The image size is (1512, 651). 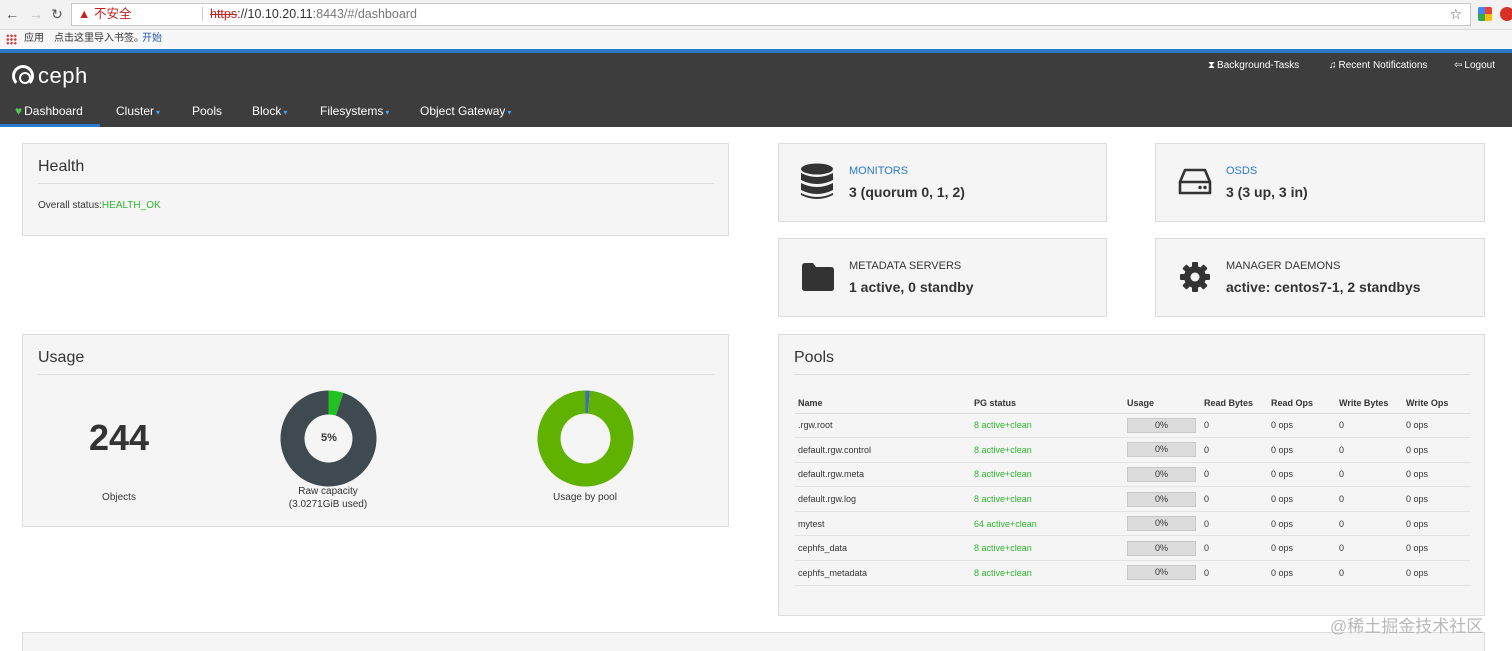 What do you see at coordinates (99, 39) in the screenshot?
I see `bookmark-import: 点击这里导入书签。` at bounding box center [99, 39].